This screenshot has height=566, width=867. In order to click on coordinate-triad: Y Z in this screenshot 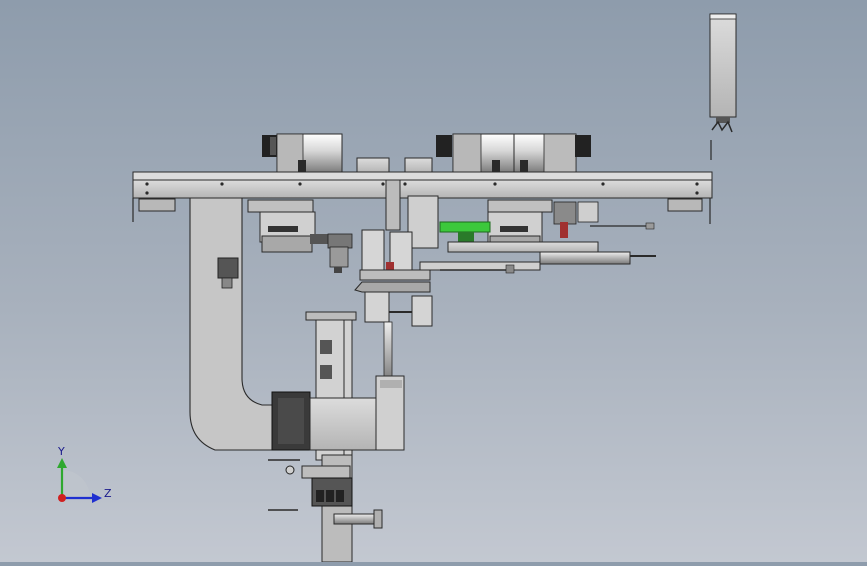, I will do `click(84, 474)`.